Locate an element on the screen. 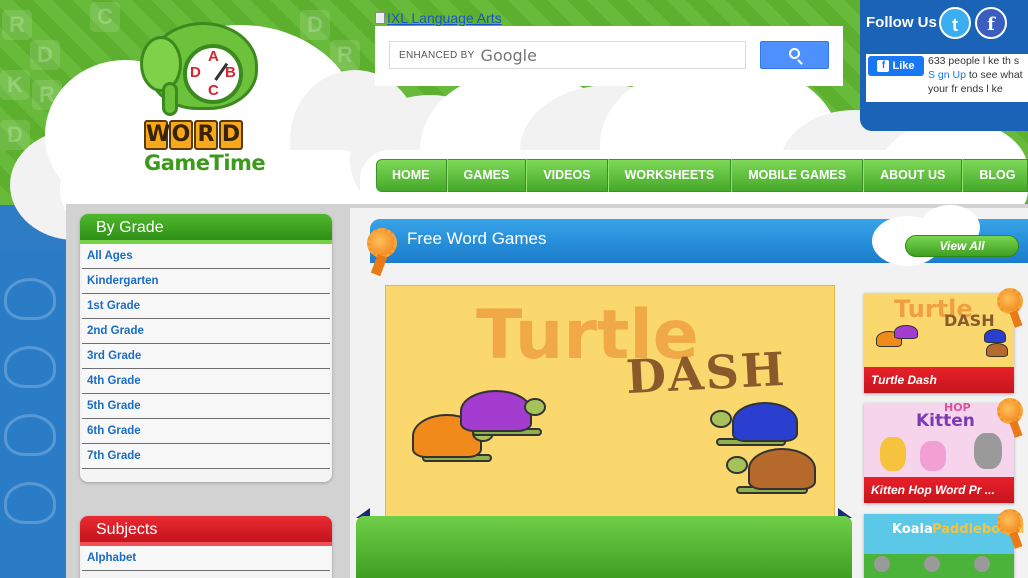 This screenshot has height=578, width=1028. facebook-icon: f is located at coordinates (991, 23).